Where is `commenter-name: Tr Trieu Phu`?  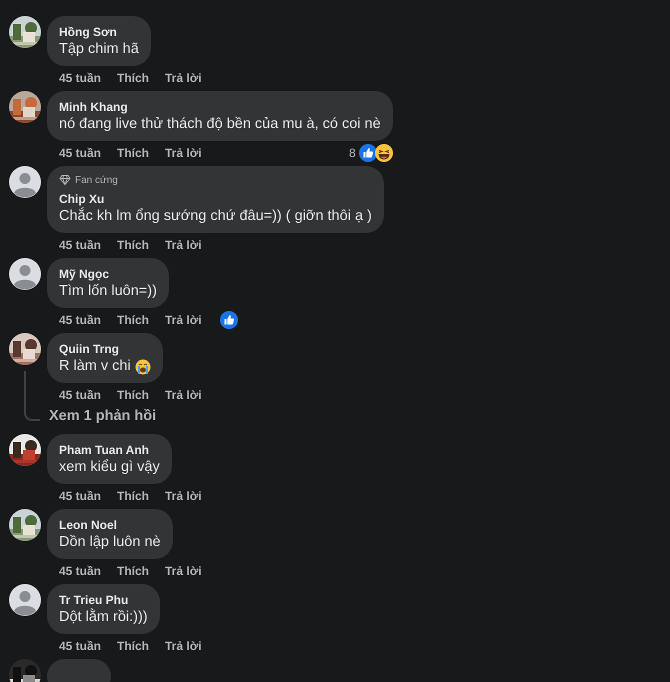 commenter-name: Tr Trieu Phu is located at coordinates (103, 600).